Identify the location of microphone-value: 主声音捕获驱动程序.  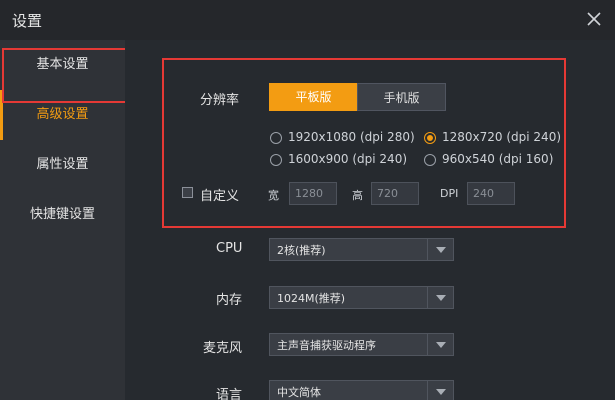
(326, 345).